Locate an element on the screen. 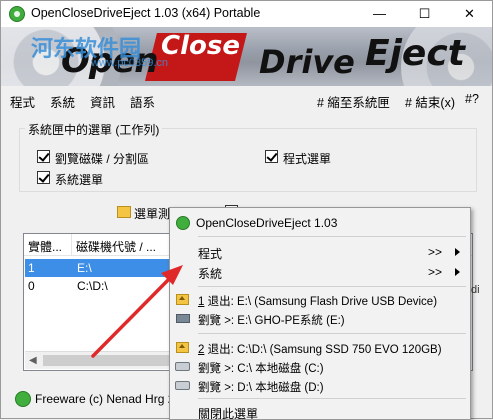 The image size is (493, 420). popup-close-menu: 關閉此選單 is located at coordinates (320, 411).